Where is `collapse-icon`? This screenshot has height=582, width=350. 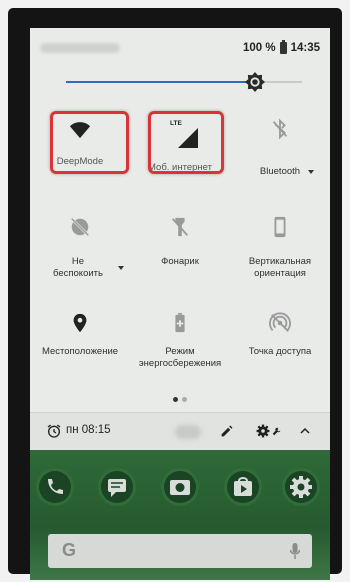
collapse-icon is located at coordinates (305, 431).